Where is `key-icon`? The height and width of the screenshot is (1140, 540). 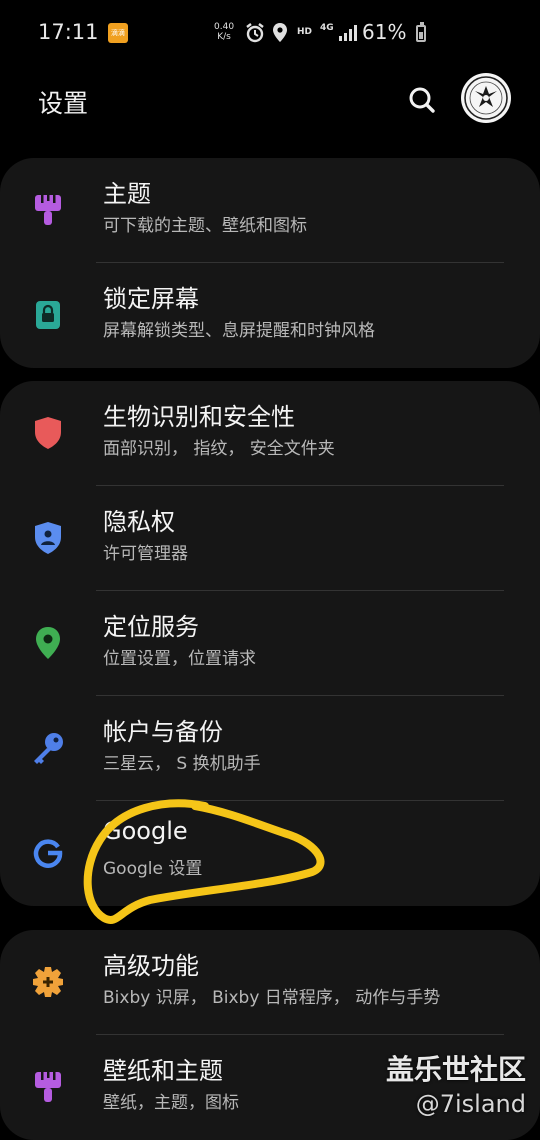 key-icon is located at coordinates (48, 748).